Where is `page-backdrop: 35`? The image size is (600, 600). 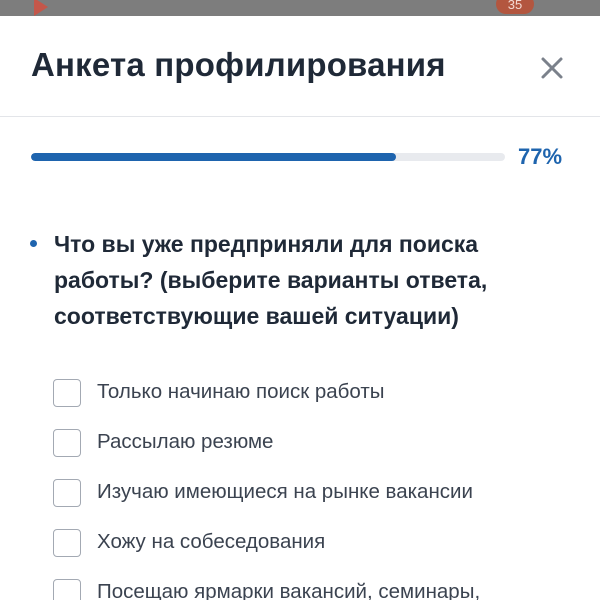
page-backdrop: 35 is located at coordinates (300, 8).